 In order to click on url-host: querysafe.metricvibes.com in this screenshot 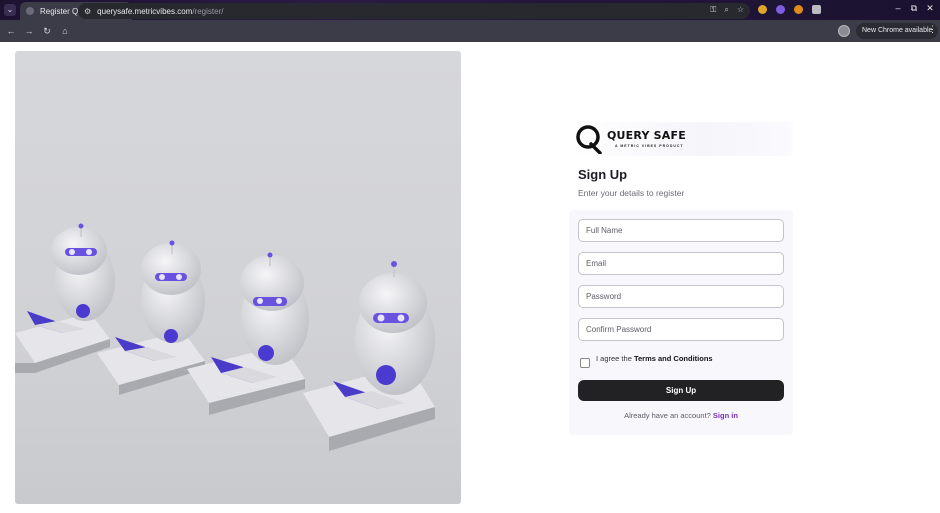, I will do `click(145, 11)`.